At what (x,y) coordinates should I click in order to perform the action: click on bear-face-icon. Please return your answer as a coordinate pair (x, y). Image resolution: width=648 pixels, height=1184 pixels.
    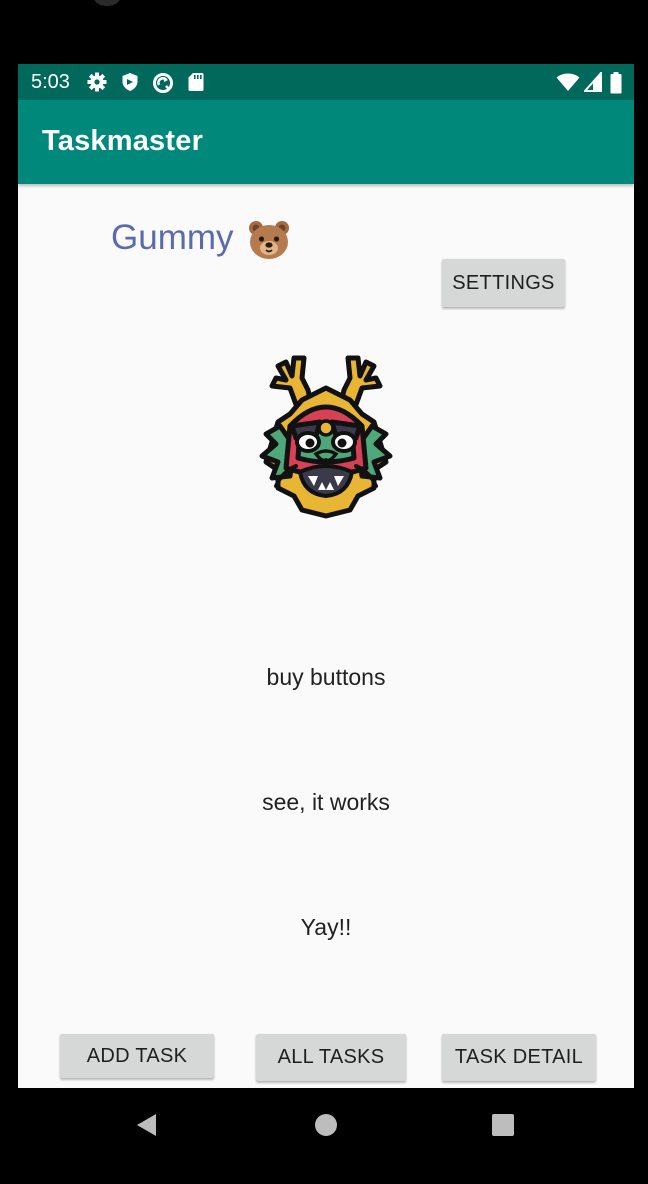
    Looking at the image, I should click on (269, 240).